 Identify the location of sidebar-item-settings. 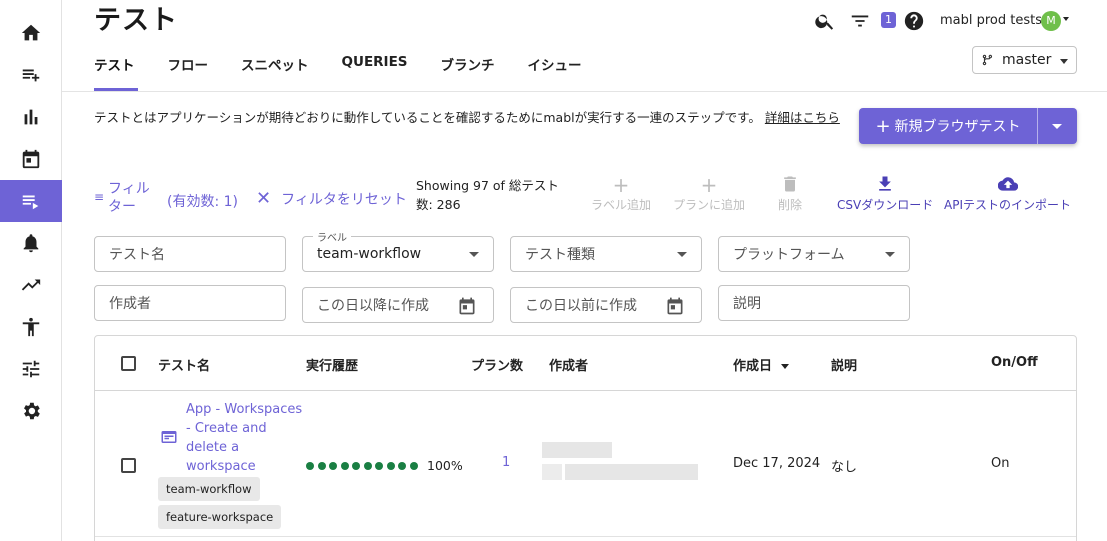
(31, 411).